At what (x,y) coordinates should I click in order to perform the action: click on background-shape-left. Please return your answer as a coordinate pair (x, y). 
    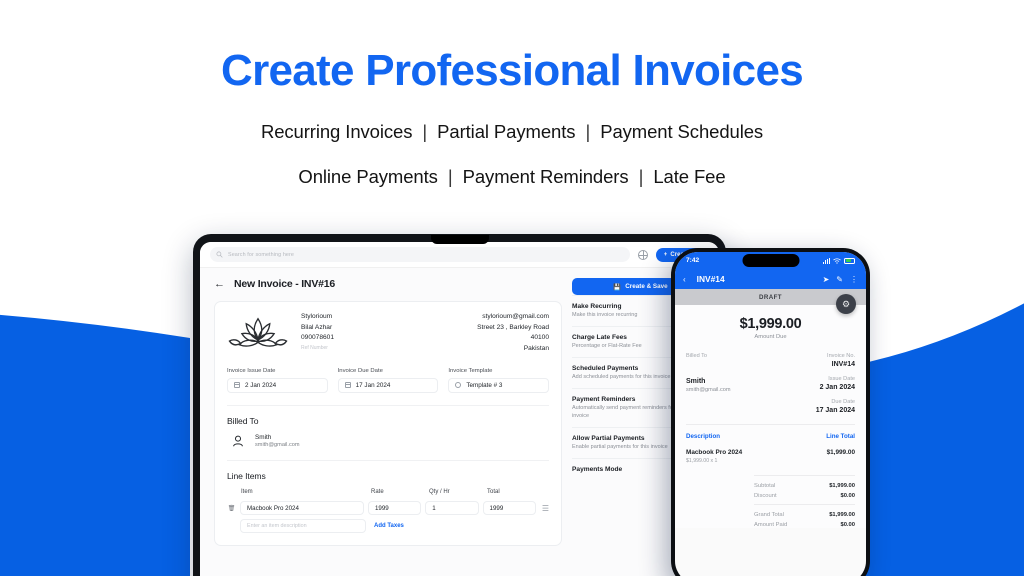
    Looking at the image, I should click on (95, 445).